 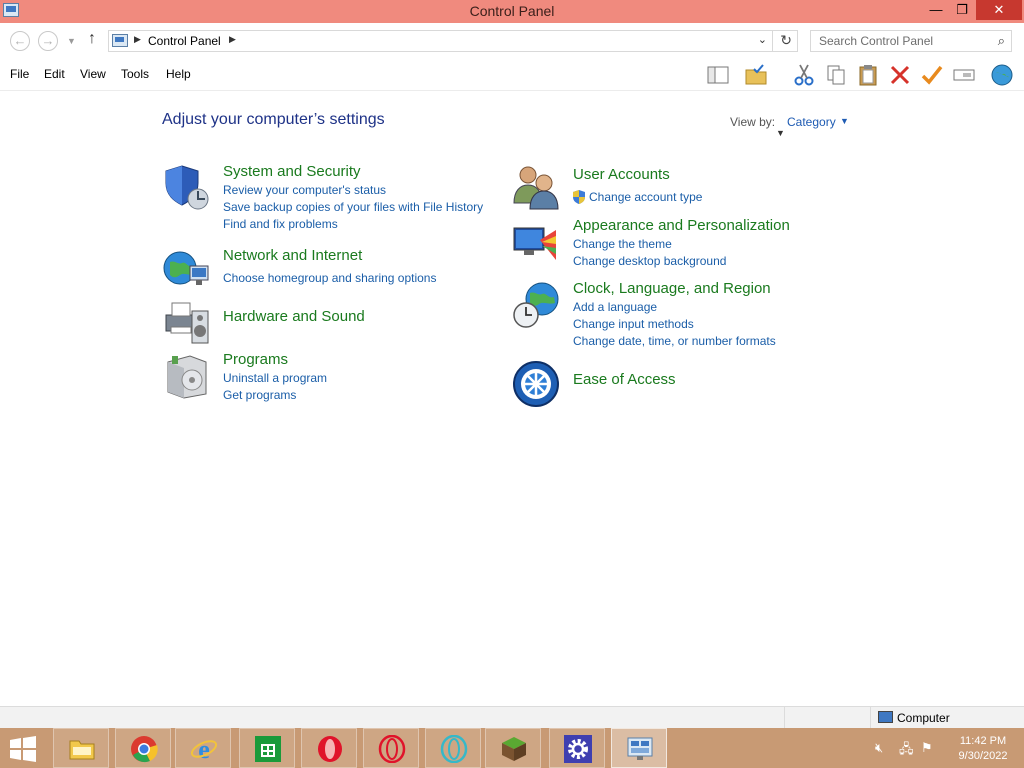 What do you see at coordinates (836, 75) in the screenshot?
I see `copy-icon` at bounding box center [836, 75].